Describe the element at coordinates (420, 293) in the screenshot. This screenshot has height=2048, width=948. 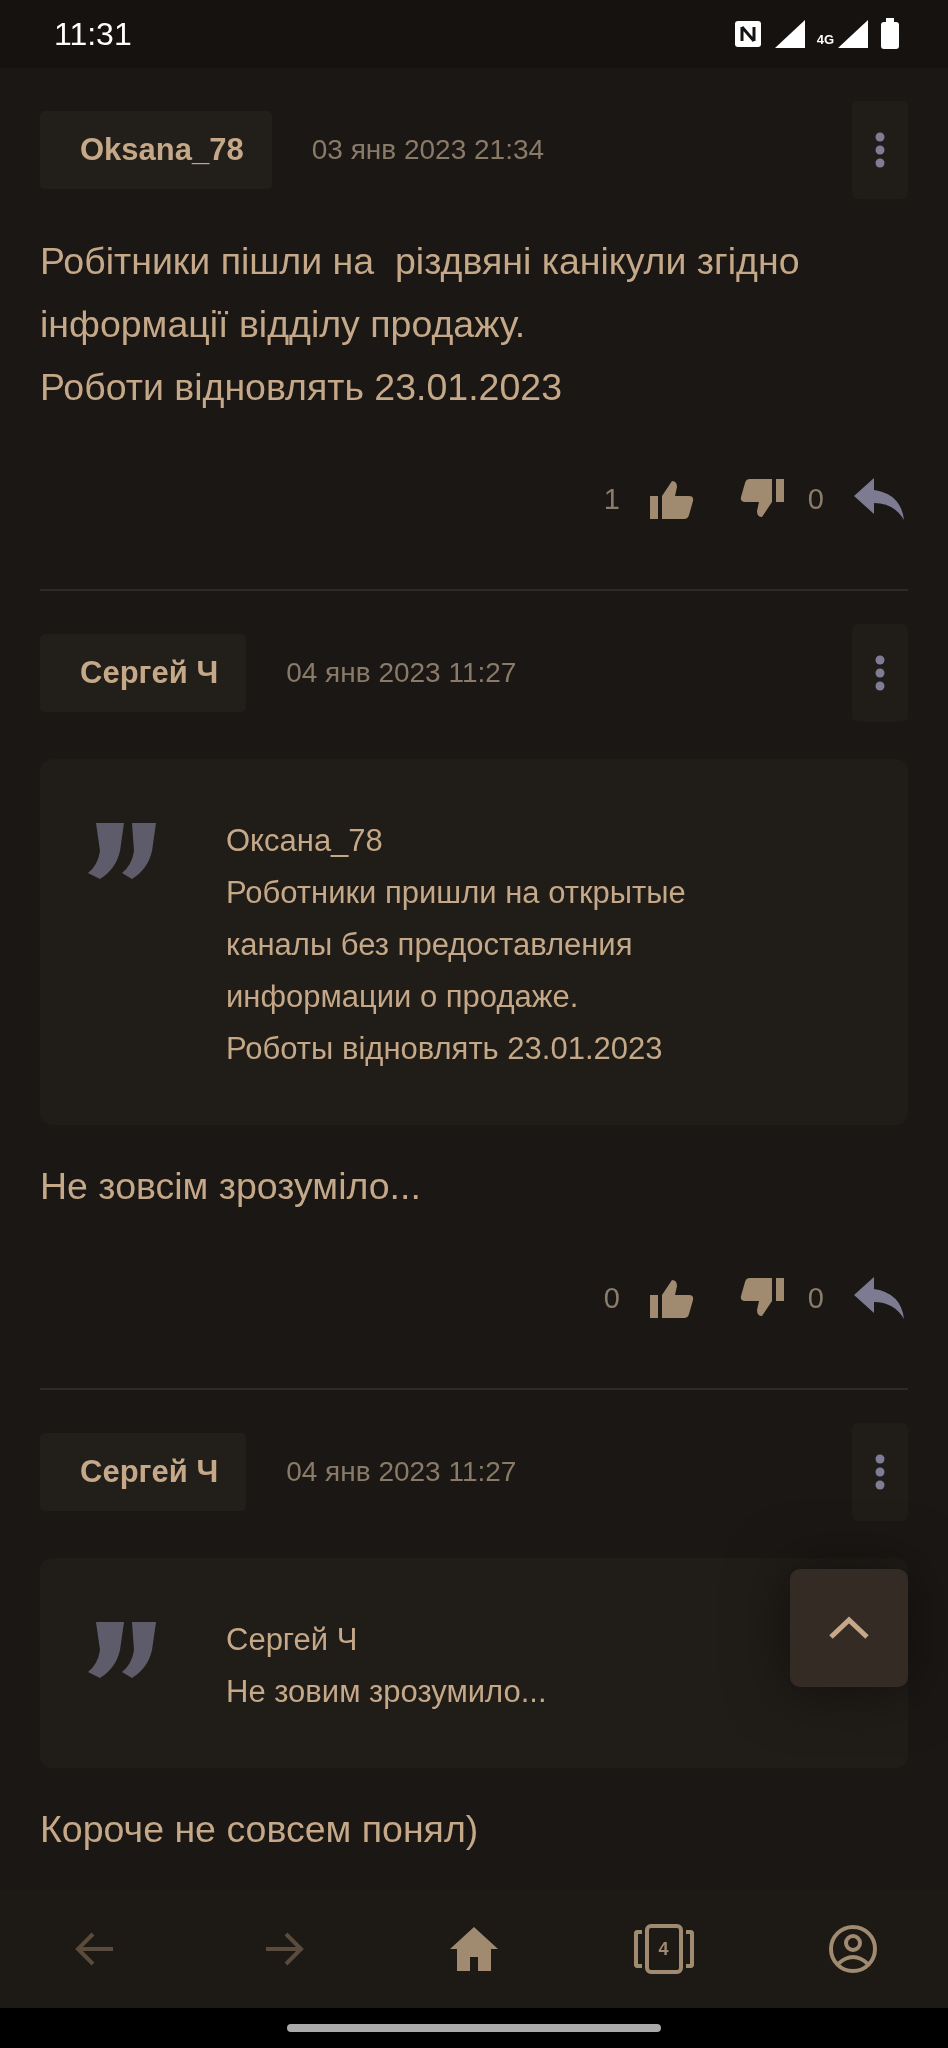
I see `comment-text: Робітники пішли на різдвяні канікули згідно інформації відділу продажу.` at that location.